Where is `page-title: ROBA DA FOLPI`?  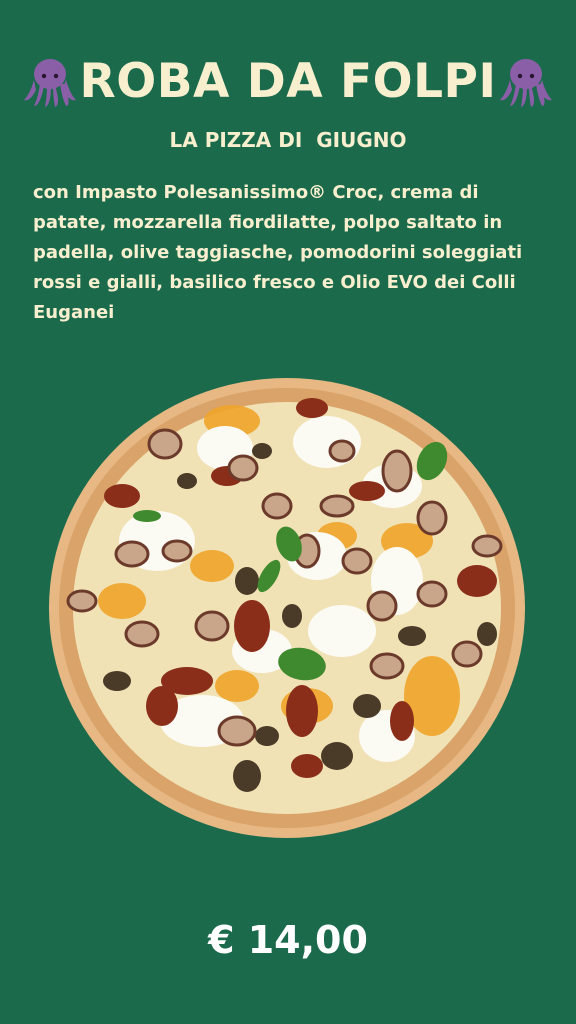 page-title: ROBA DA FOLPI is located at coordinates (288, 81).